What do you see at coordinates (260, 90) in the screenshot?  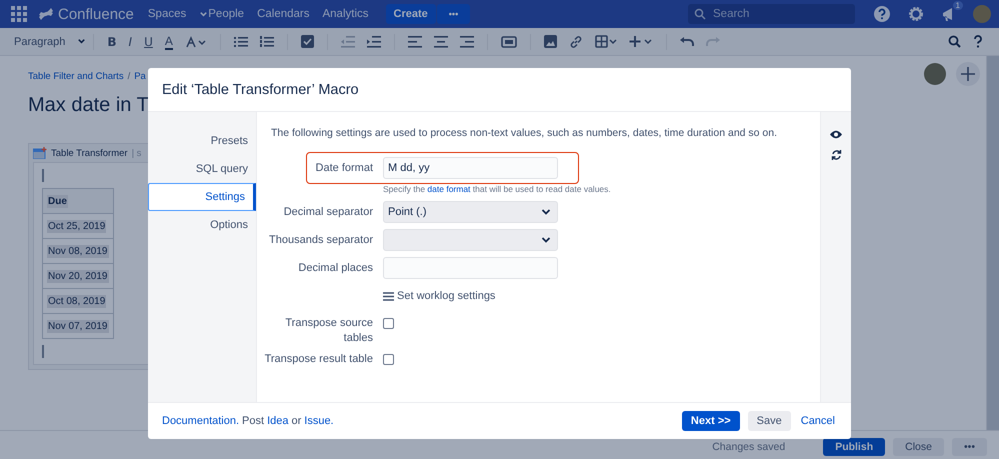 I see `dialog-title: Edit ‘Table Transformer’ Macro` at bounding box center [260, 90].